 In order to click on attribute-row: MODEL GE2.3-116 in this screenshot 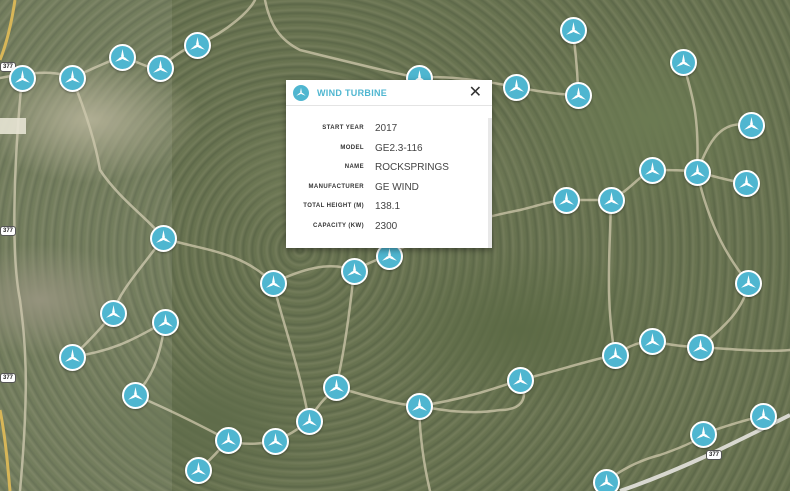, I will do `click(389, 149)`.